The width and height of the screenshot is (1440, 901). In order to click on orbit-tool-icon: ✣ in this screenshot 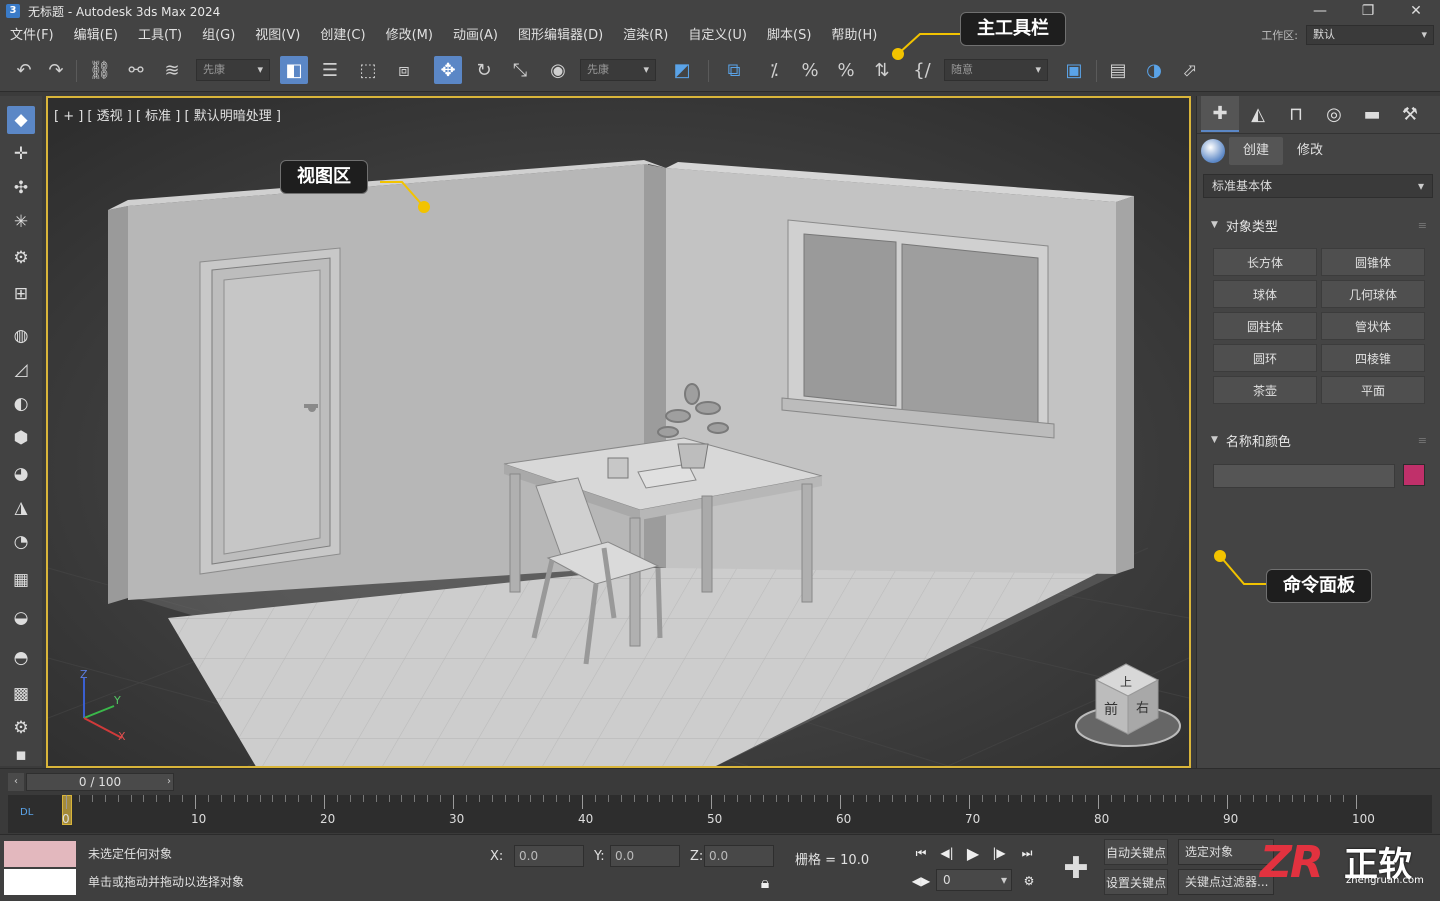, I will do `click(21, 188)`.